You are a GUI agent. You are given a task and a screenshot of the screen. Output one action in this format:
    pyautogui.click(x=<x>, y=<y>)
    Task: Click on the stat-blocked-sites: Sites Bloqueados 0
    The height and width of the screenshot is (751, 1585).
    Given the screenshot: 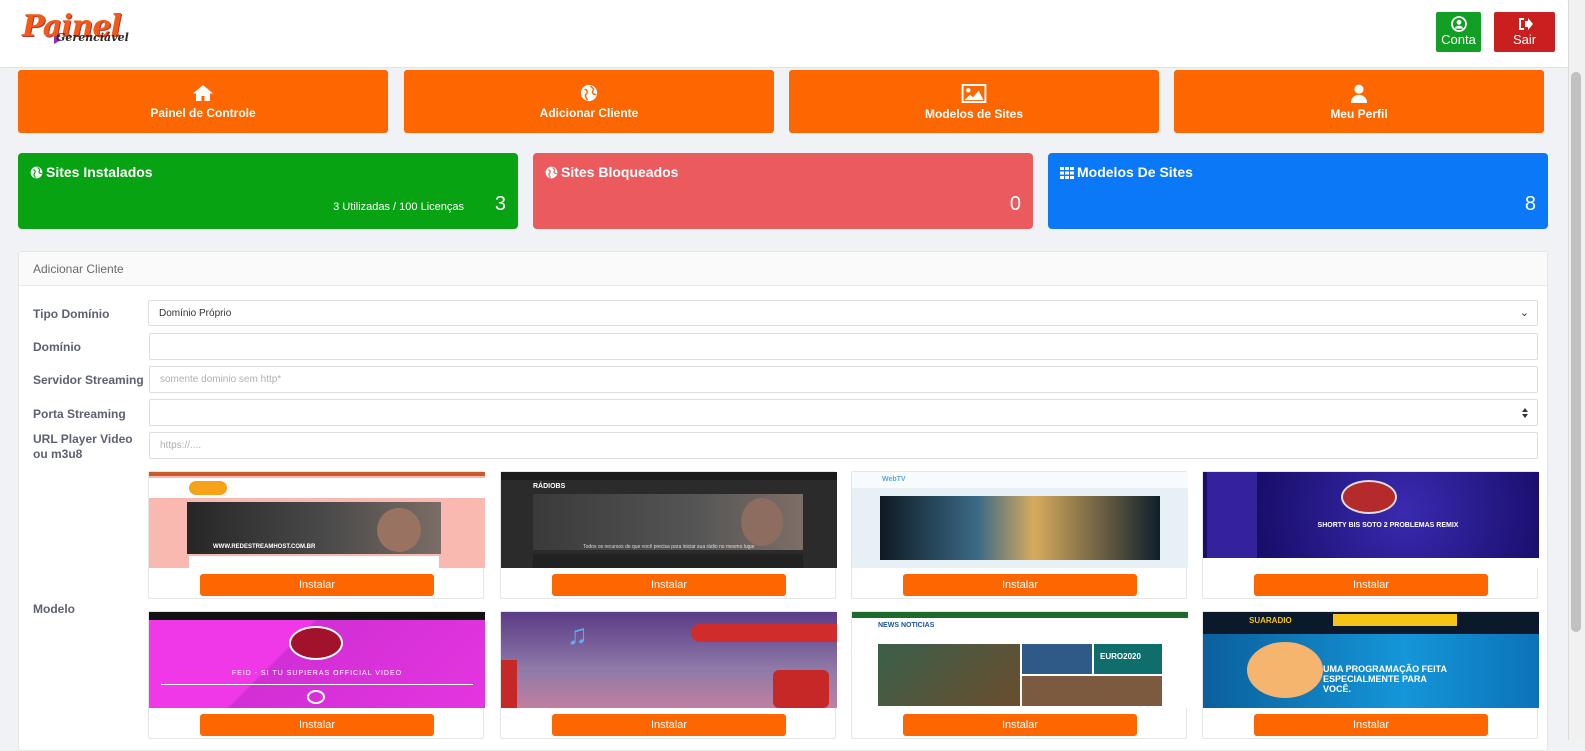 What is the action you would take?
    pyautogui.click(x=783, y=191)
    